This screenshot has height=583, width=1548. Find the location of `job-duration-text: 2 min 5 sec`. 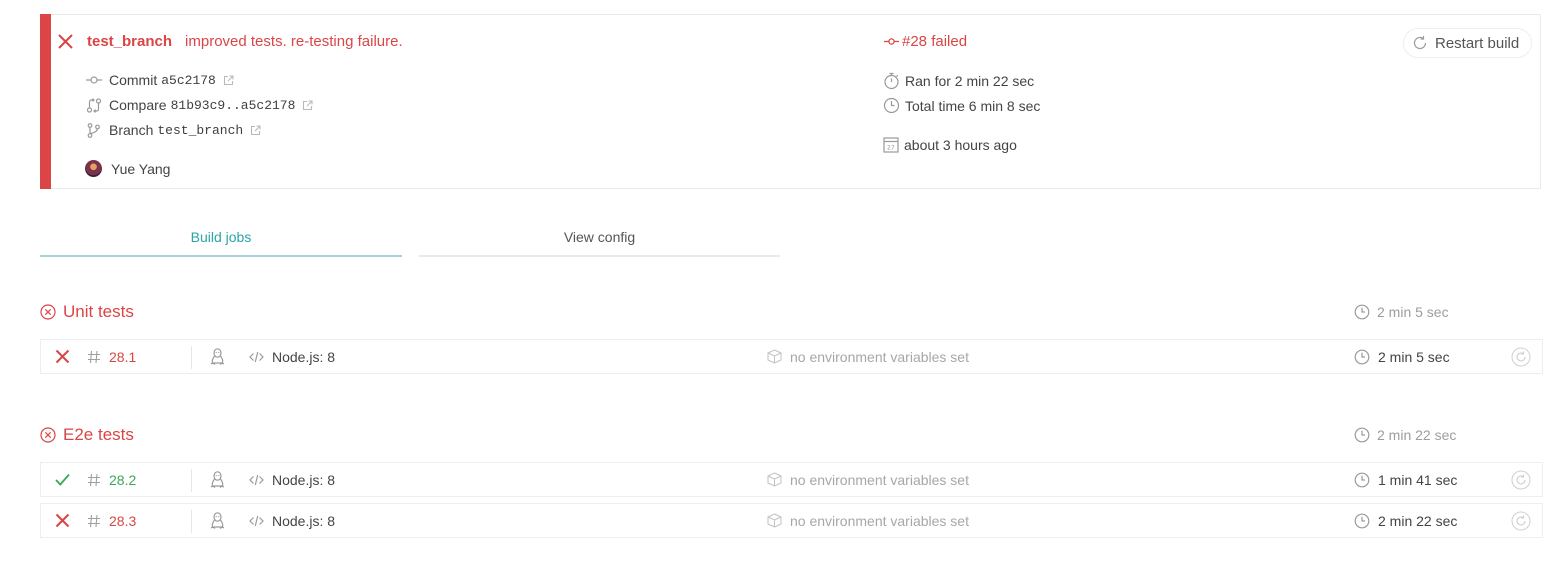

job-duration-text: 2 min 5 sec is located at coordinates (1414, 356).